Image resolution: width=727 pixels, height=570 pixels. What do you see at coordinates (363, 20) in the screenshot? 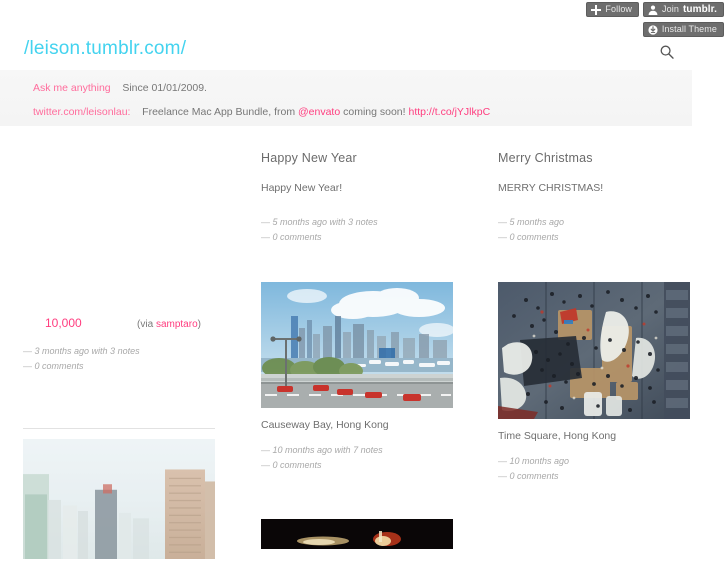
I see `tumblr-control-bar: Follow Join tumblr. Install Theme` at bounding box center [363, 20].